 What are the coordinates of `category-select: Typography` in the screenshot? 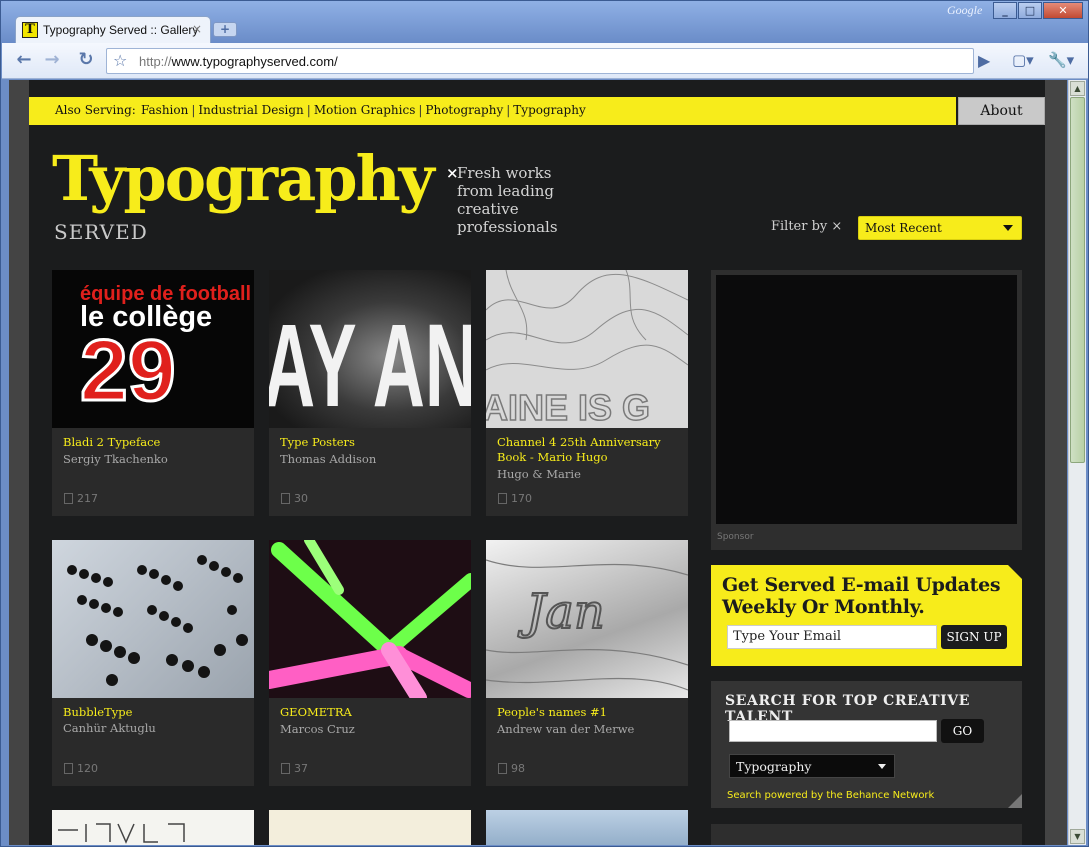 It's located at (812, 766).